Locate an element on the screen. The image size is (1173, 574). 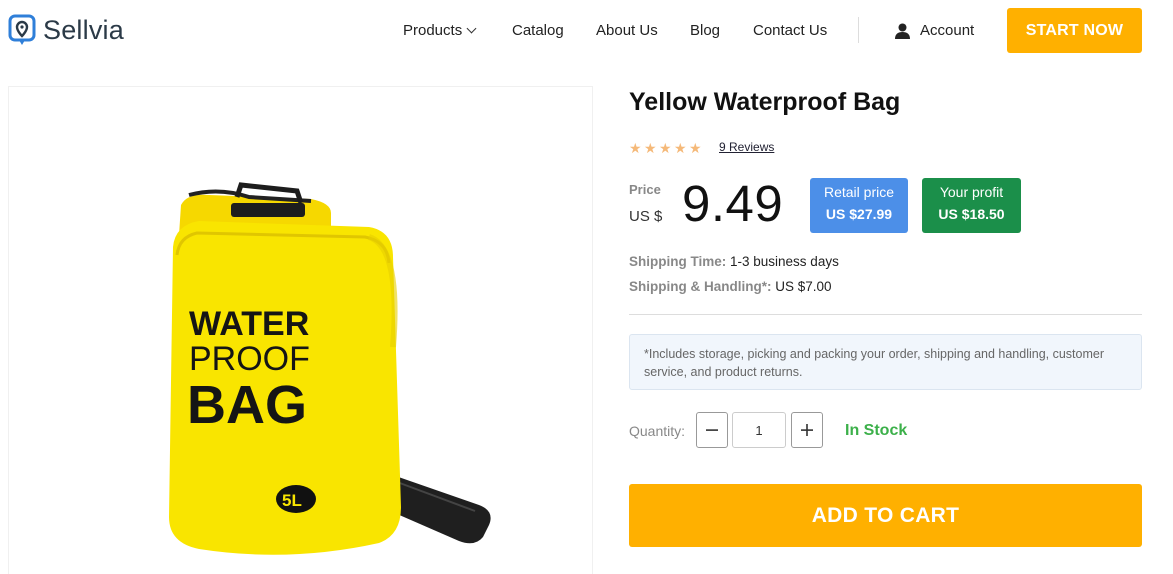
shipping-time-value: 1-3 business days is located at coordinates (784, 261).